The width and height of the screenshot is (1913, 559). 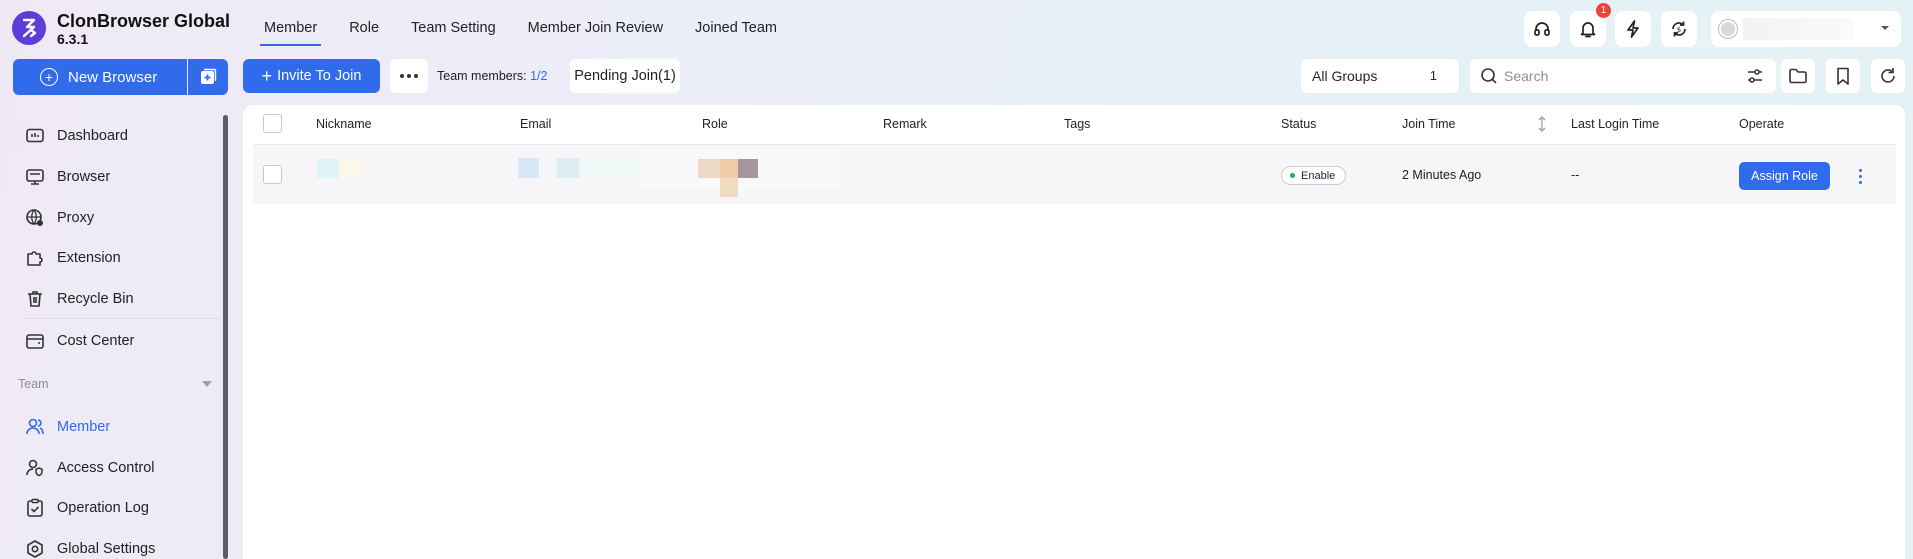 What do you see at coordinates (482, 76) in the screenshot?
I see `team-members-label: Team members:` at bounding box center [482, 76].